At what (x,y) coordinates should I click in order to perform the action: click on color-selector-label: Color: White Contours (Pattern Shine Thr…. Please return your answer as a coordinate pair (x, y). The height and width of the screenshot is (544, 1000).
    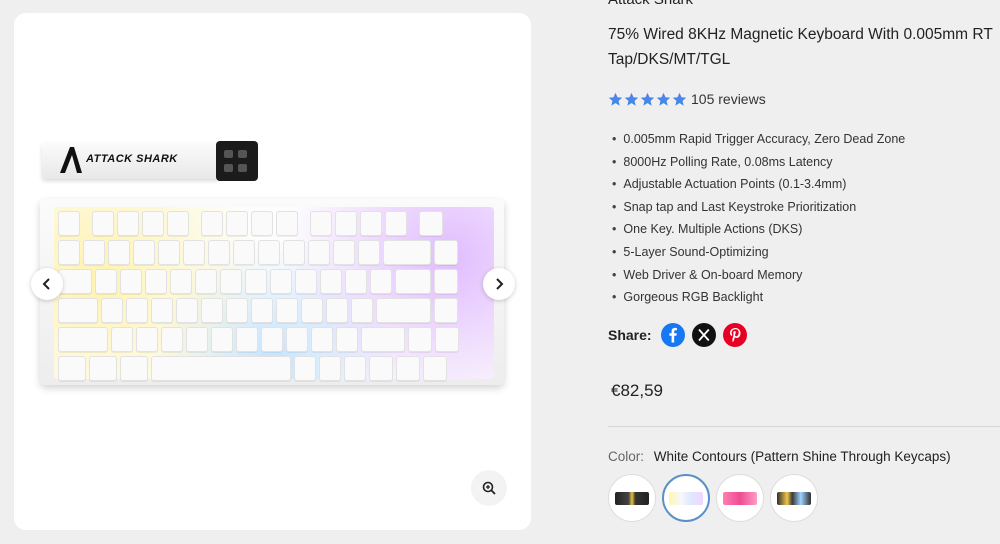
    Looking at the image, I should click on (779, 456).